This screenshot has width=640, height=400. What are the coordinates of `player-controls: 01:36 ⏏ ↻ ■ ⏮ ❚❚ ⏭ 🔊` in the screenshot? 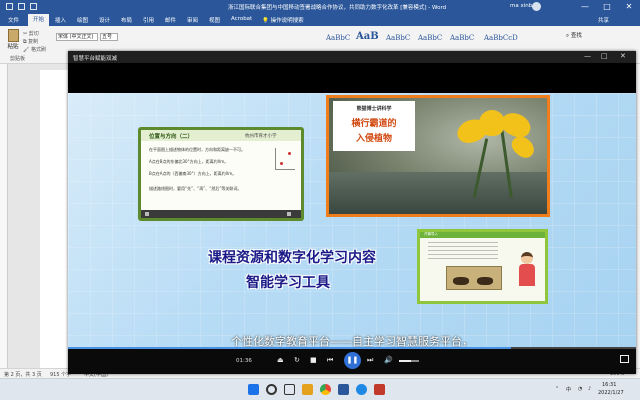 It's located at (352, 360).